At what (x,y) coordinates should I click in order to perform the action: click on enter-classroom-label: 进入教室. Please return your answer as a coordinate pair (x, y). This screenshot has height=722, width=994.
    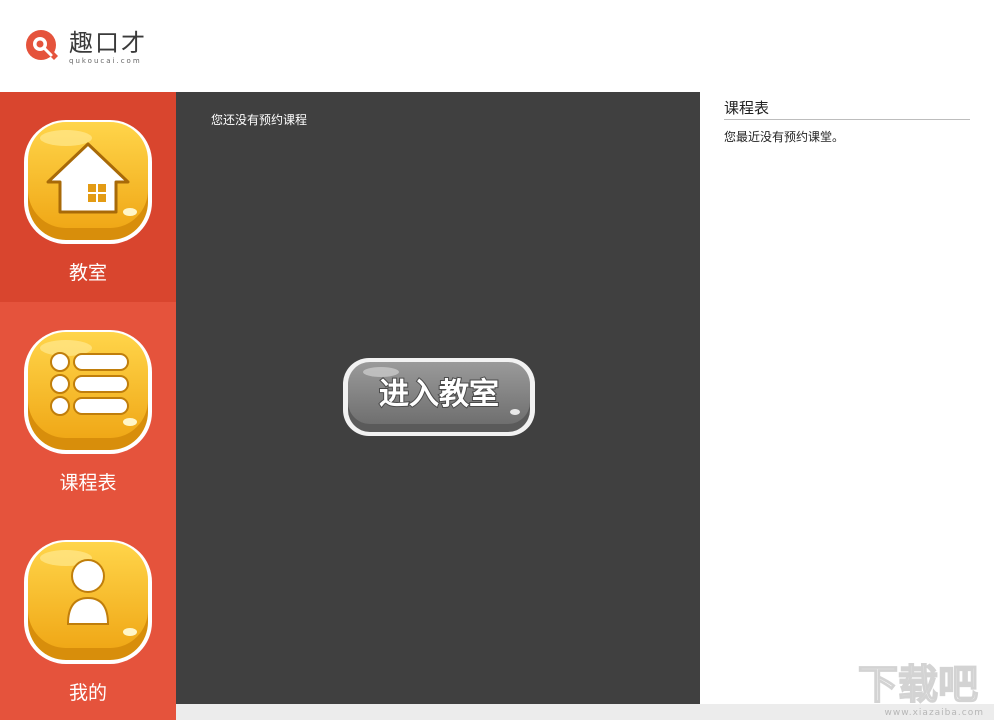
    Looking at the image, I should click on (439, 394).